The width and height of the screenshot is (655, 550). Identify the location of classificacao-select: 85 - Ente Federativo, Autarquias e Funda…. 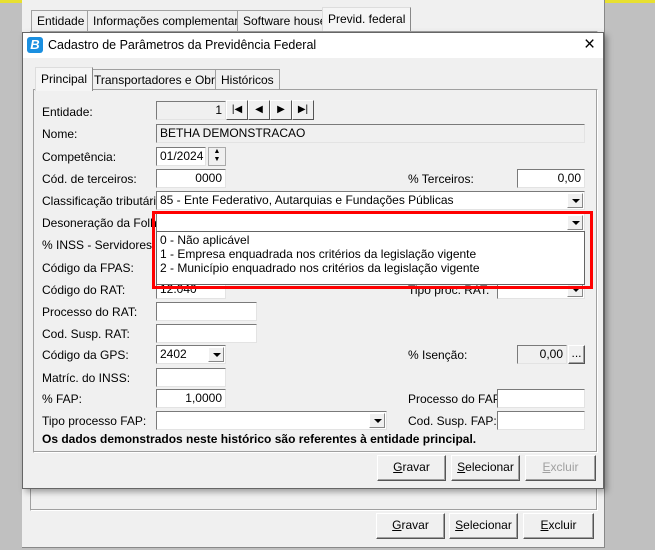
(370, 200).